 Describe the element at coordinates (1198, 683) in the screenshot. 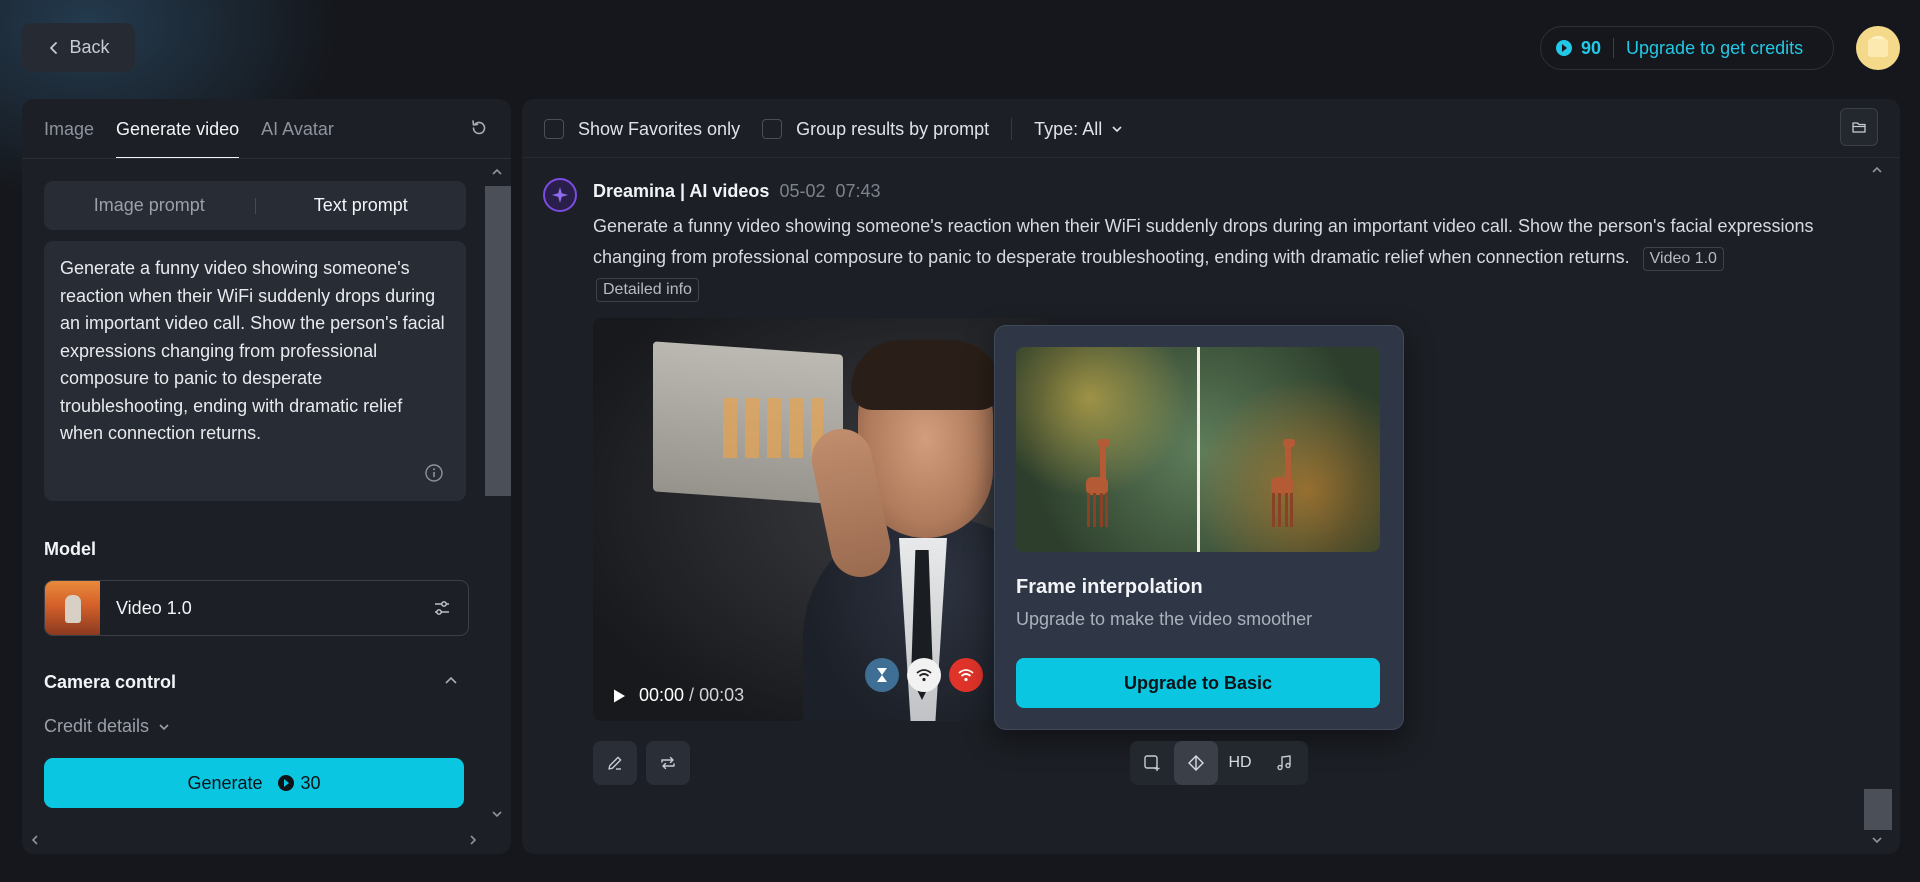

I see `upgrade-to-basic-button: Upgrade to Basic` at that location.